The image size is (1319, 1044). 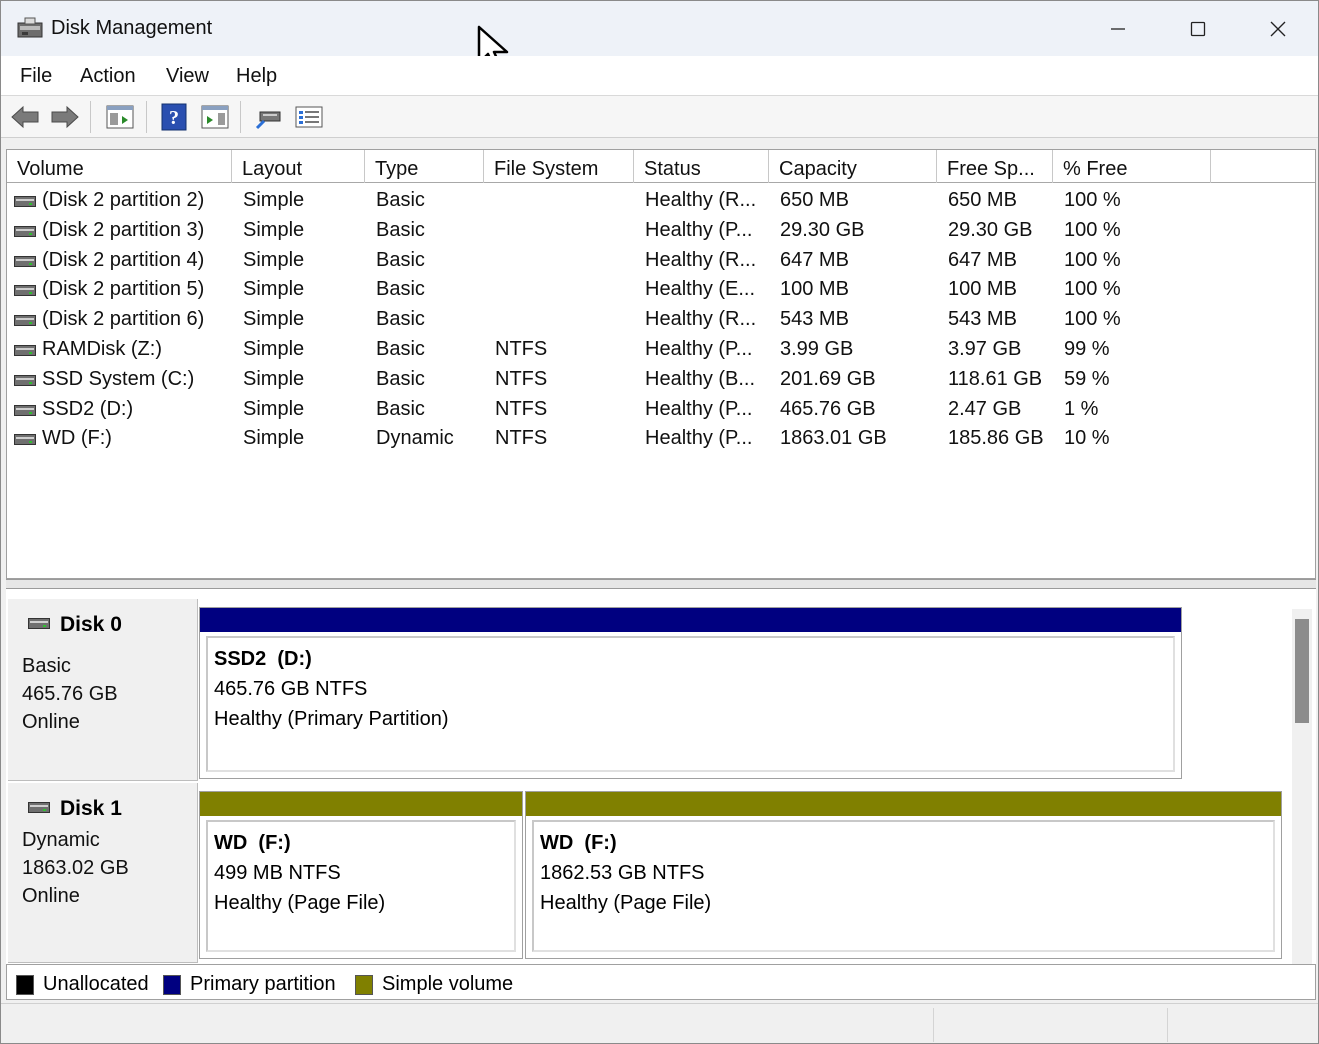 What do you see at coordinates (559, 166) in the screenshot?
I see `column-header-file-system: File System` at bounding box center [559, 166].